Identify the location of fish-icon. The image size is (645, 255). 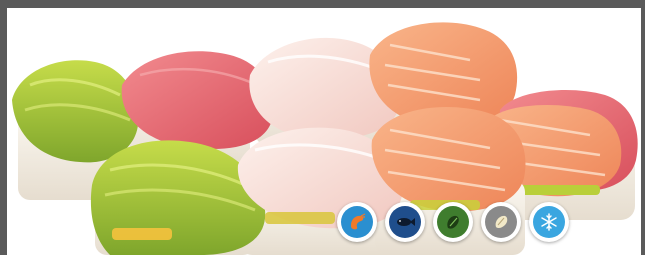
(405, 222).